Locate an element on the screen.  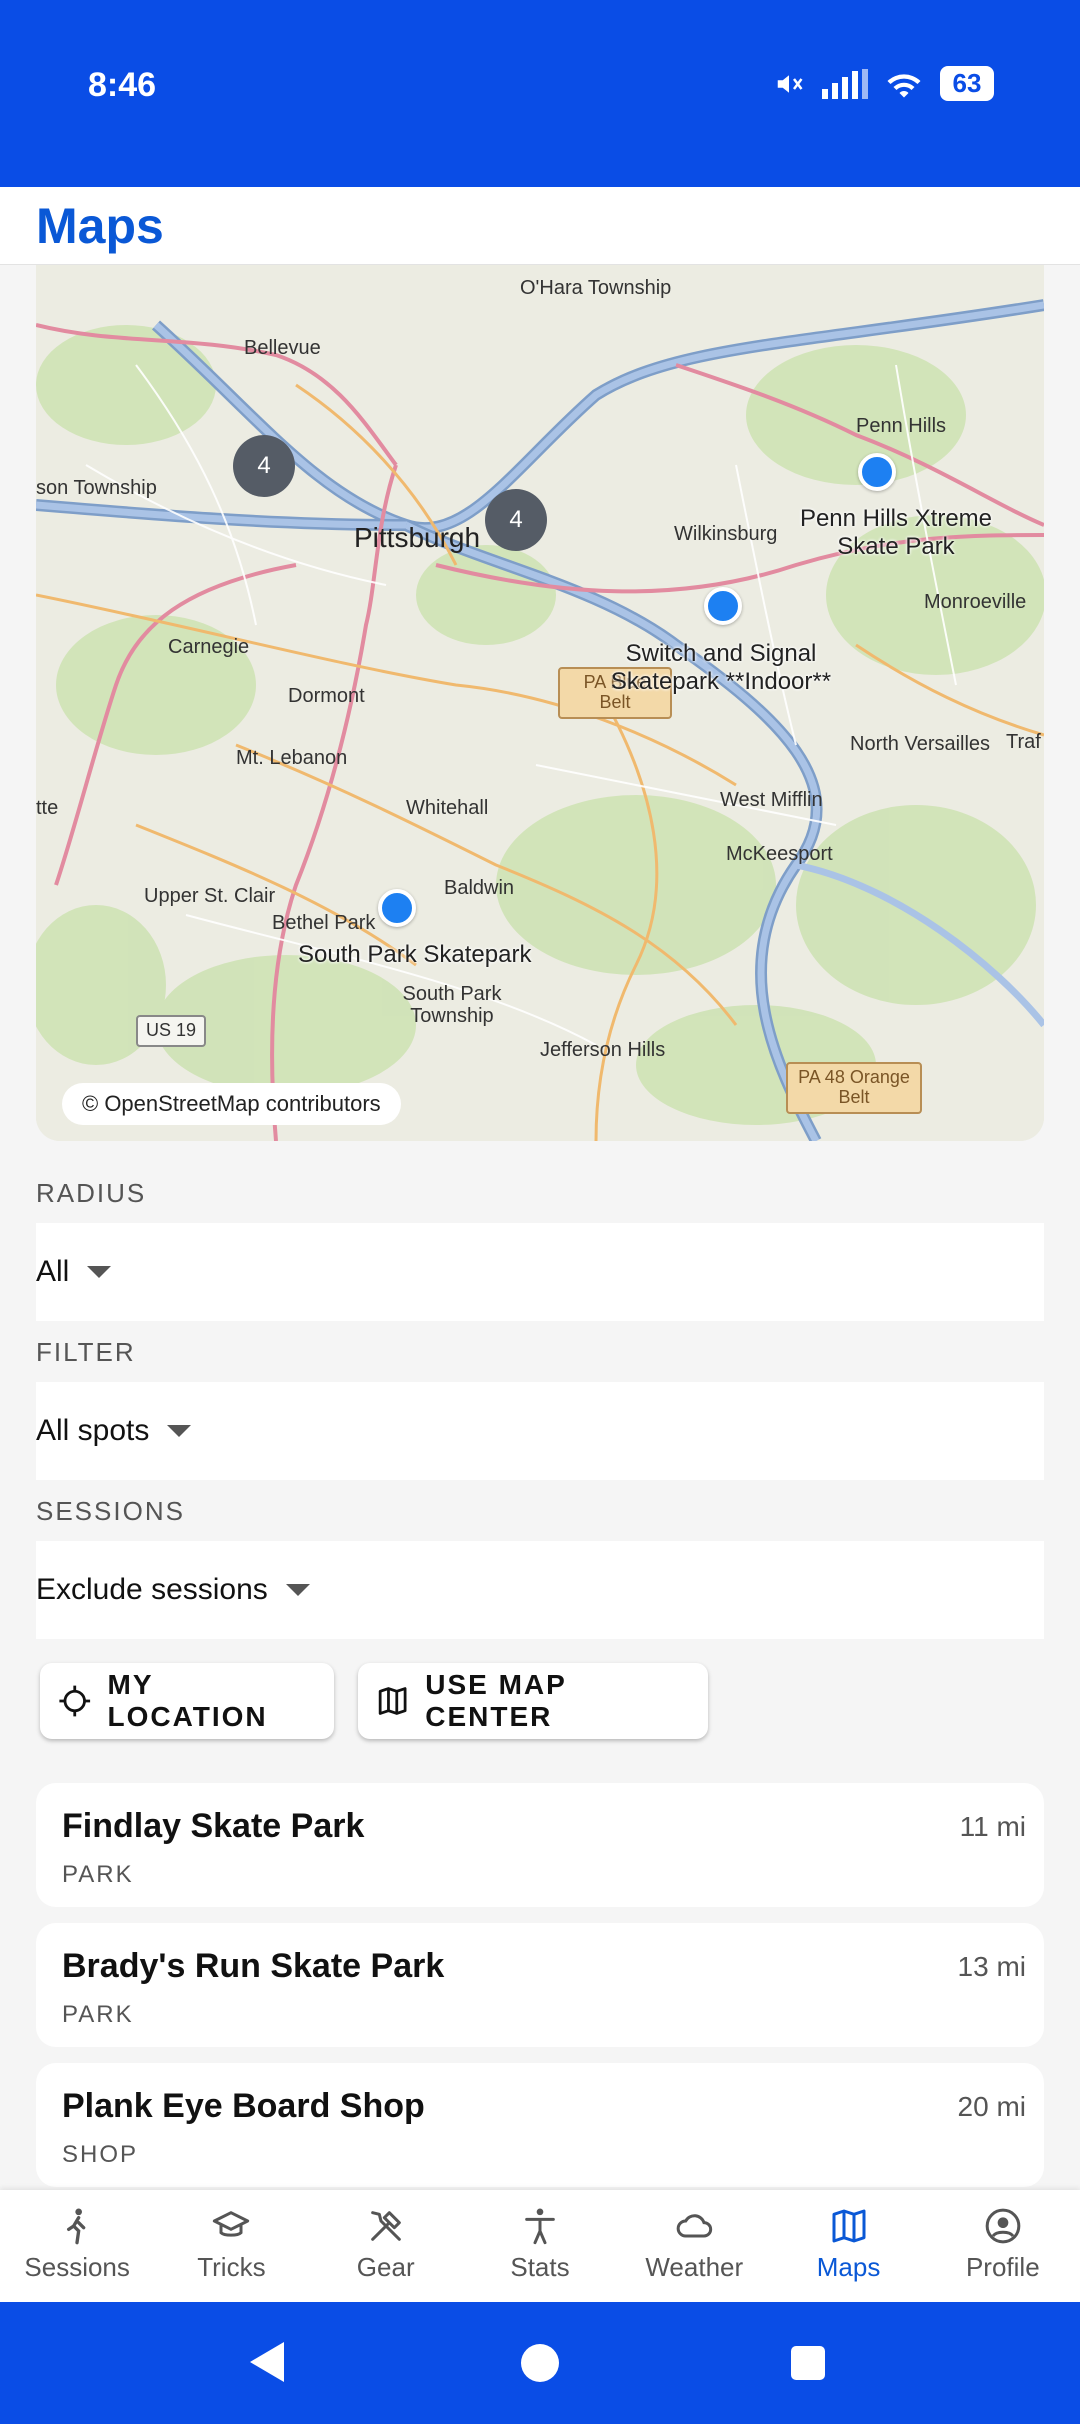
back-icon is located at coordinates (267, 2362).